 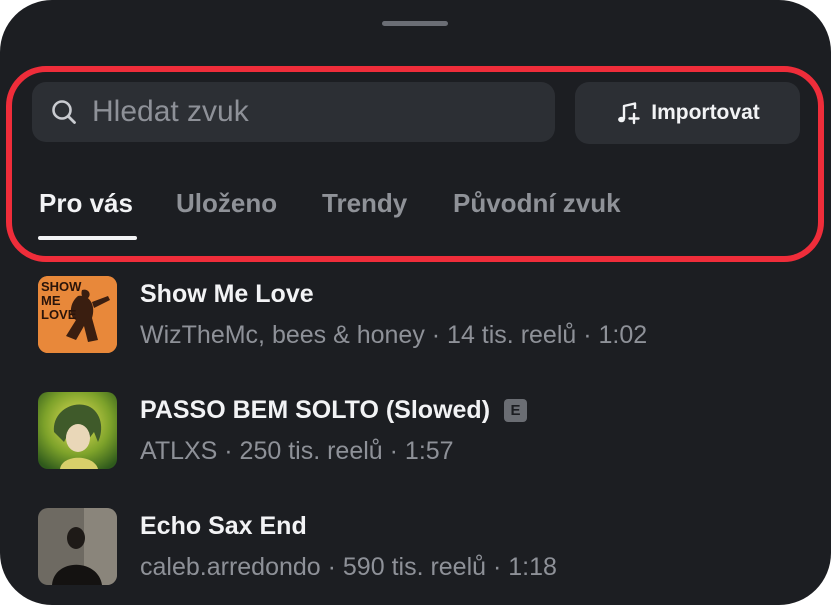 I want to click on search-input, so click(x=317, y=112).